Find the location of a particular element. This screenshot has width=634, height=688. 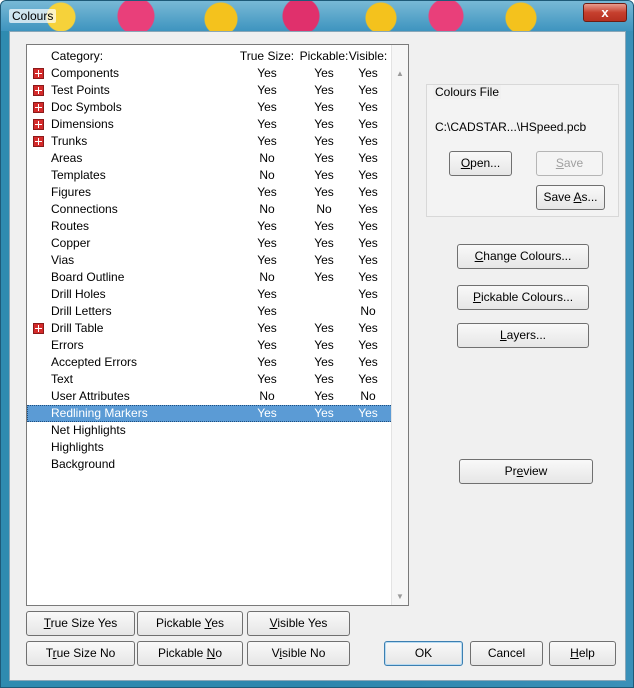

list-item: Dimensions Yes Yes Yes is located at coordinates (210, 124).